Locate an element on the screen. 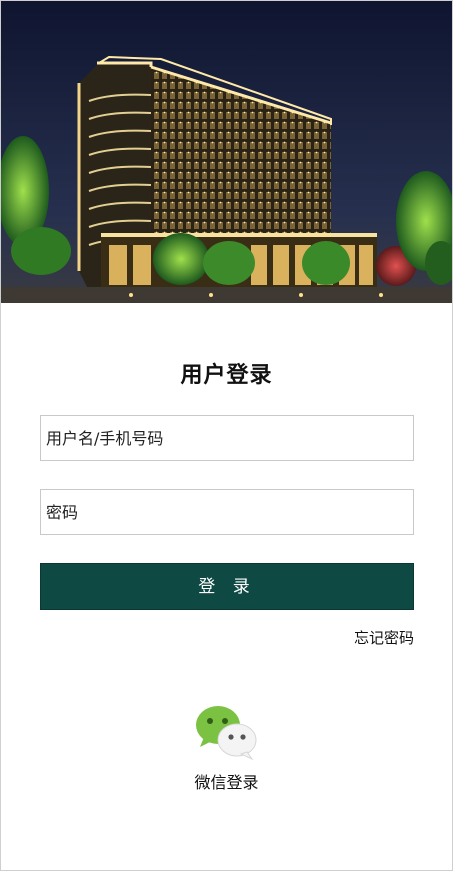  password-field-container is located at coordinates (227, 512).